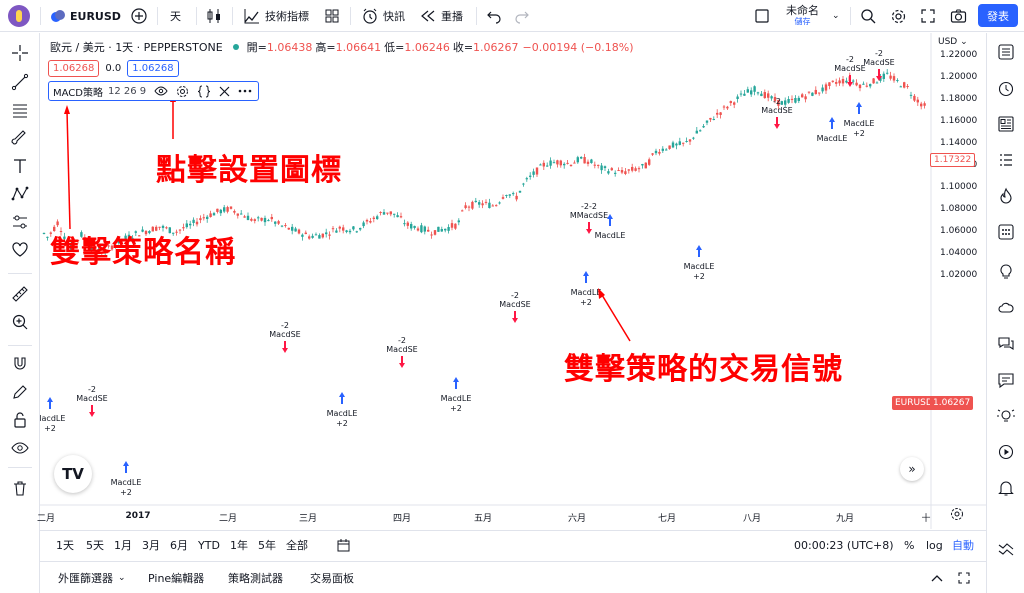 The image size is (1024, 593). I want to click on goto-date-button, so click(343, 545).